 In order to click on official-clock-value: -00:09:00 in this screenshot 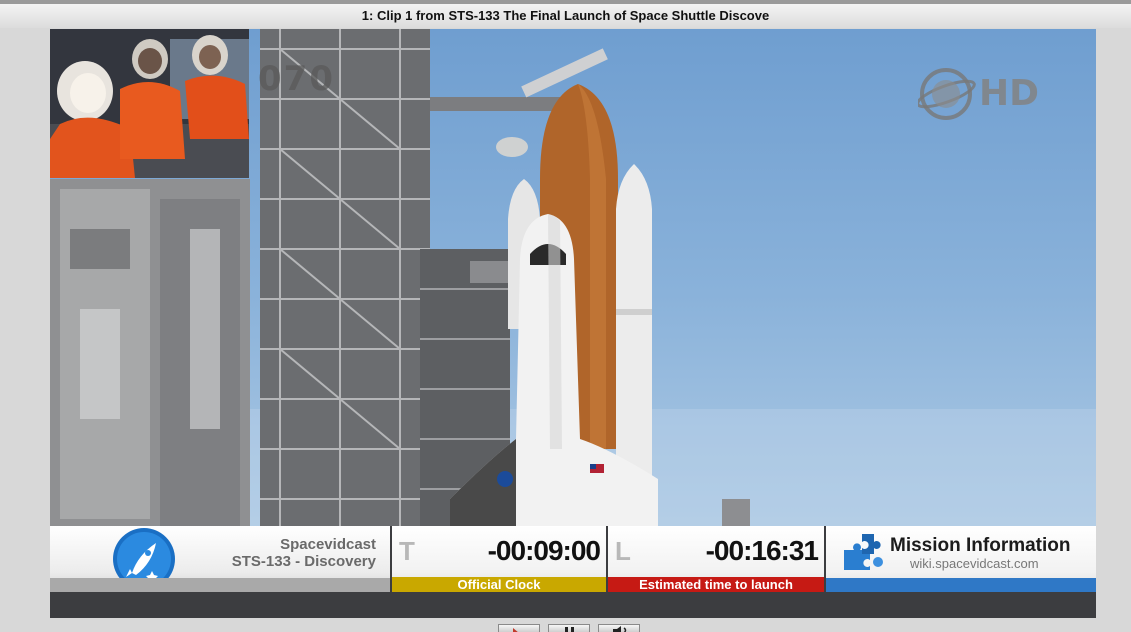, I will do `click(544, 550)`.